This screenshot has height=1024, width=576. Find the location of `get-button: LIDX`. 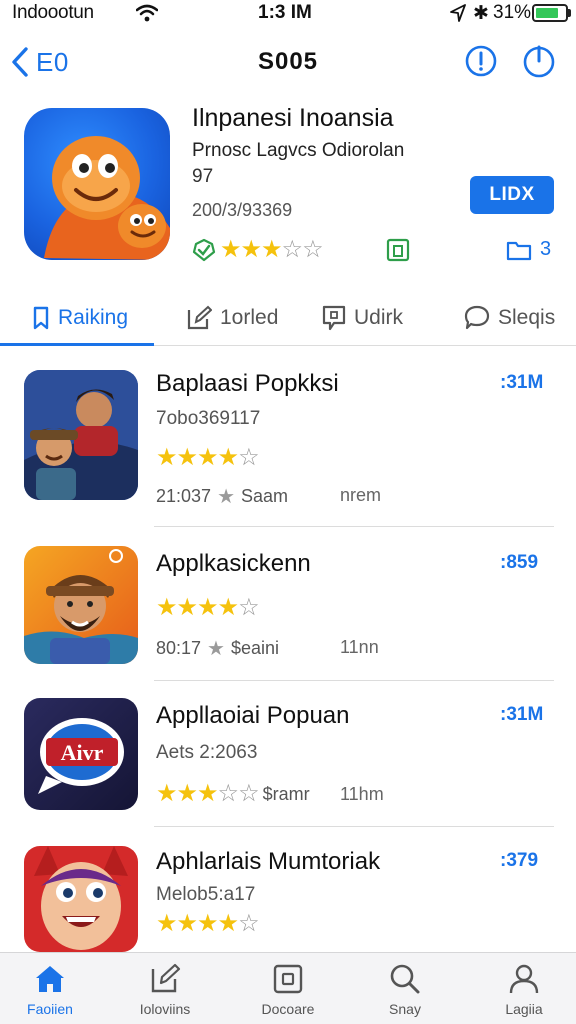

get-button: LIDX is located at coordinates (512, 195).